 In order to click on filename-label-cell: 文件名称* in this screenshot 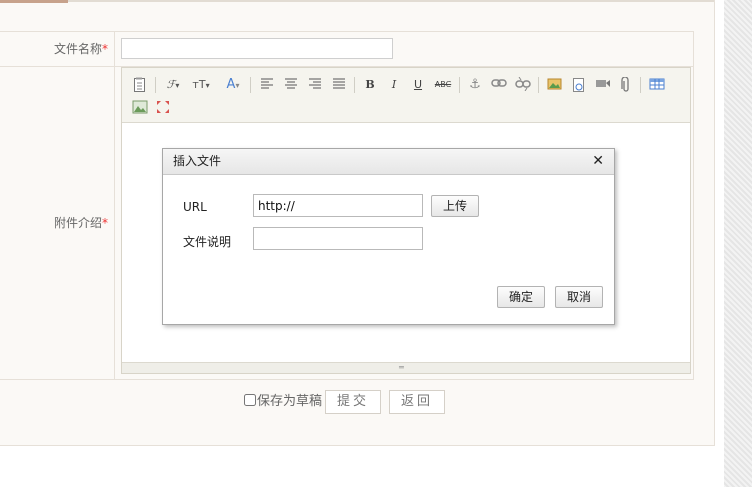, I will do `click(57, 49)`.